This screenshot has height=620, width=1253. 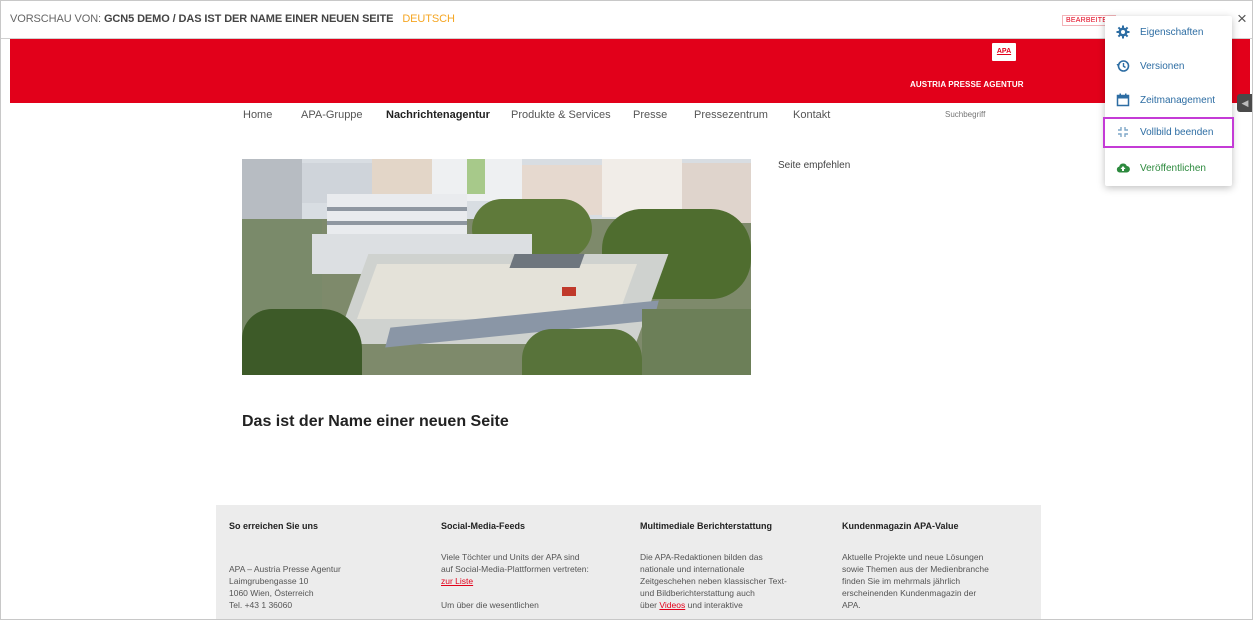 I want to click on menu-item-vollbild-beenden: Vollbild beenden, so click(x=1168, y=132).